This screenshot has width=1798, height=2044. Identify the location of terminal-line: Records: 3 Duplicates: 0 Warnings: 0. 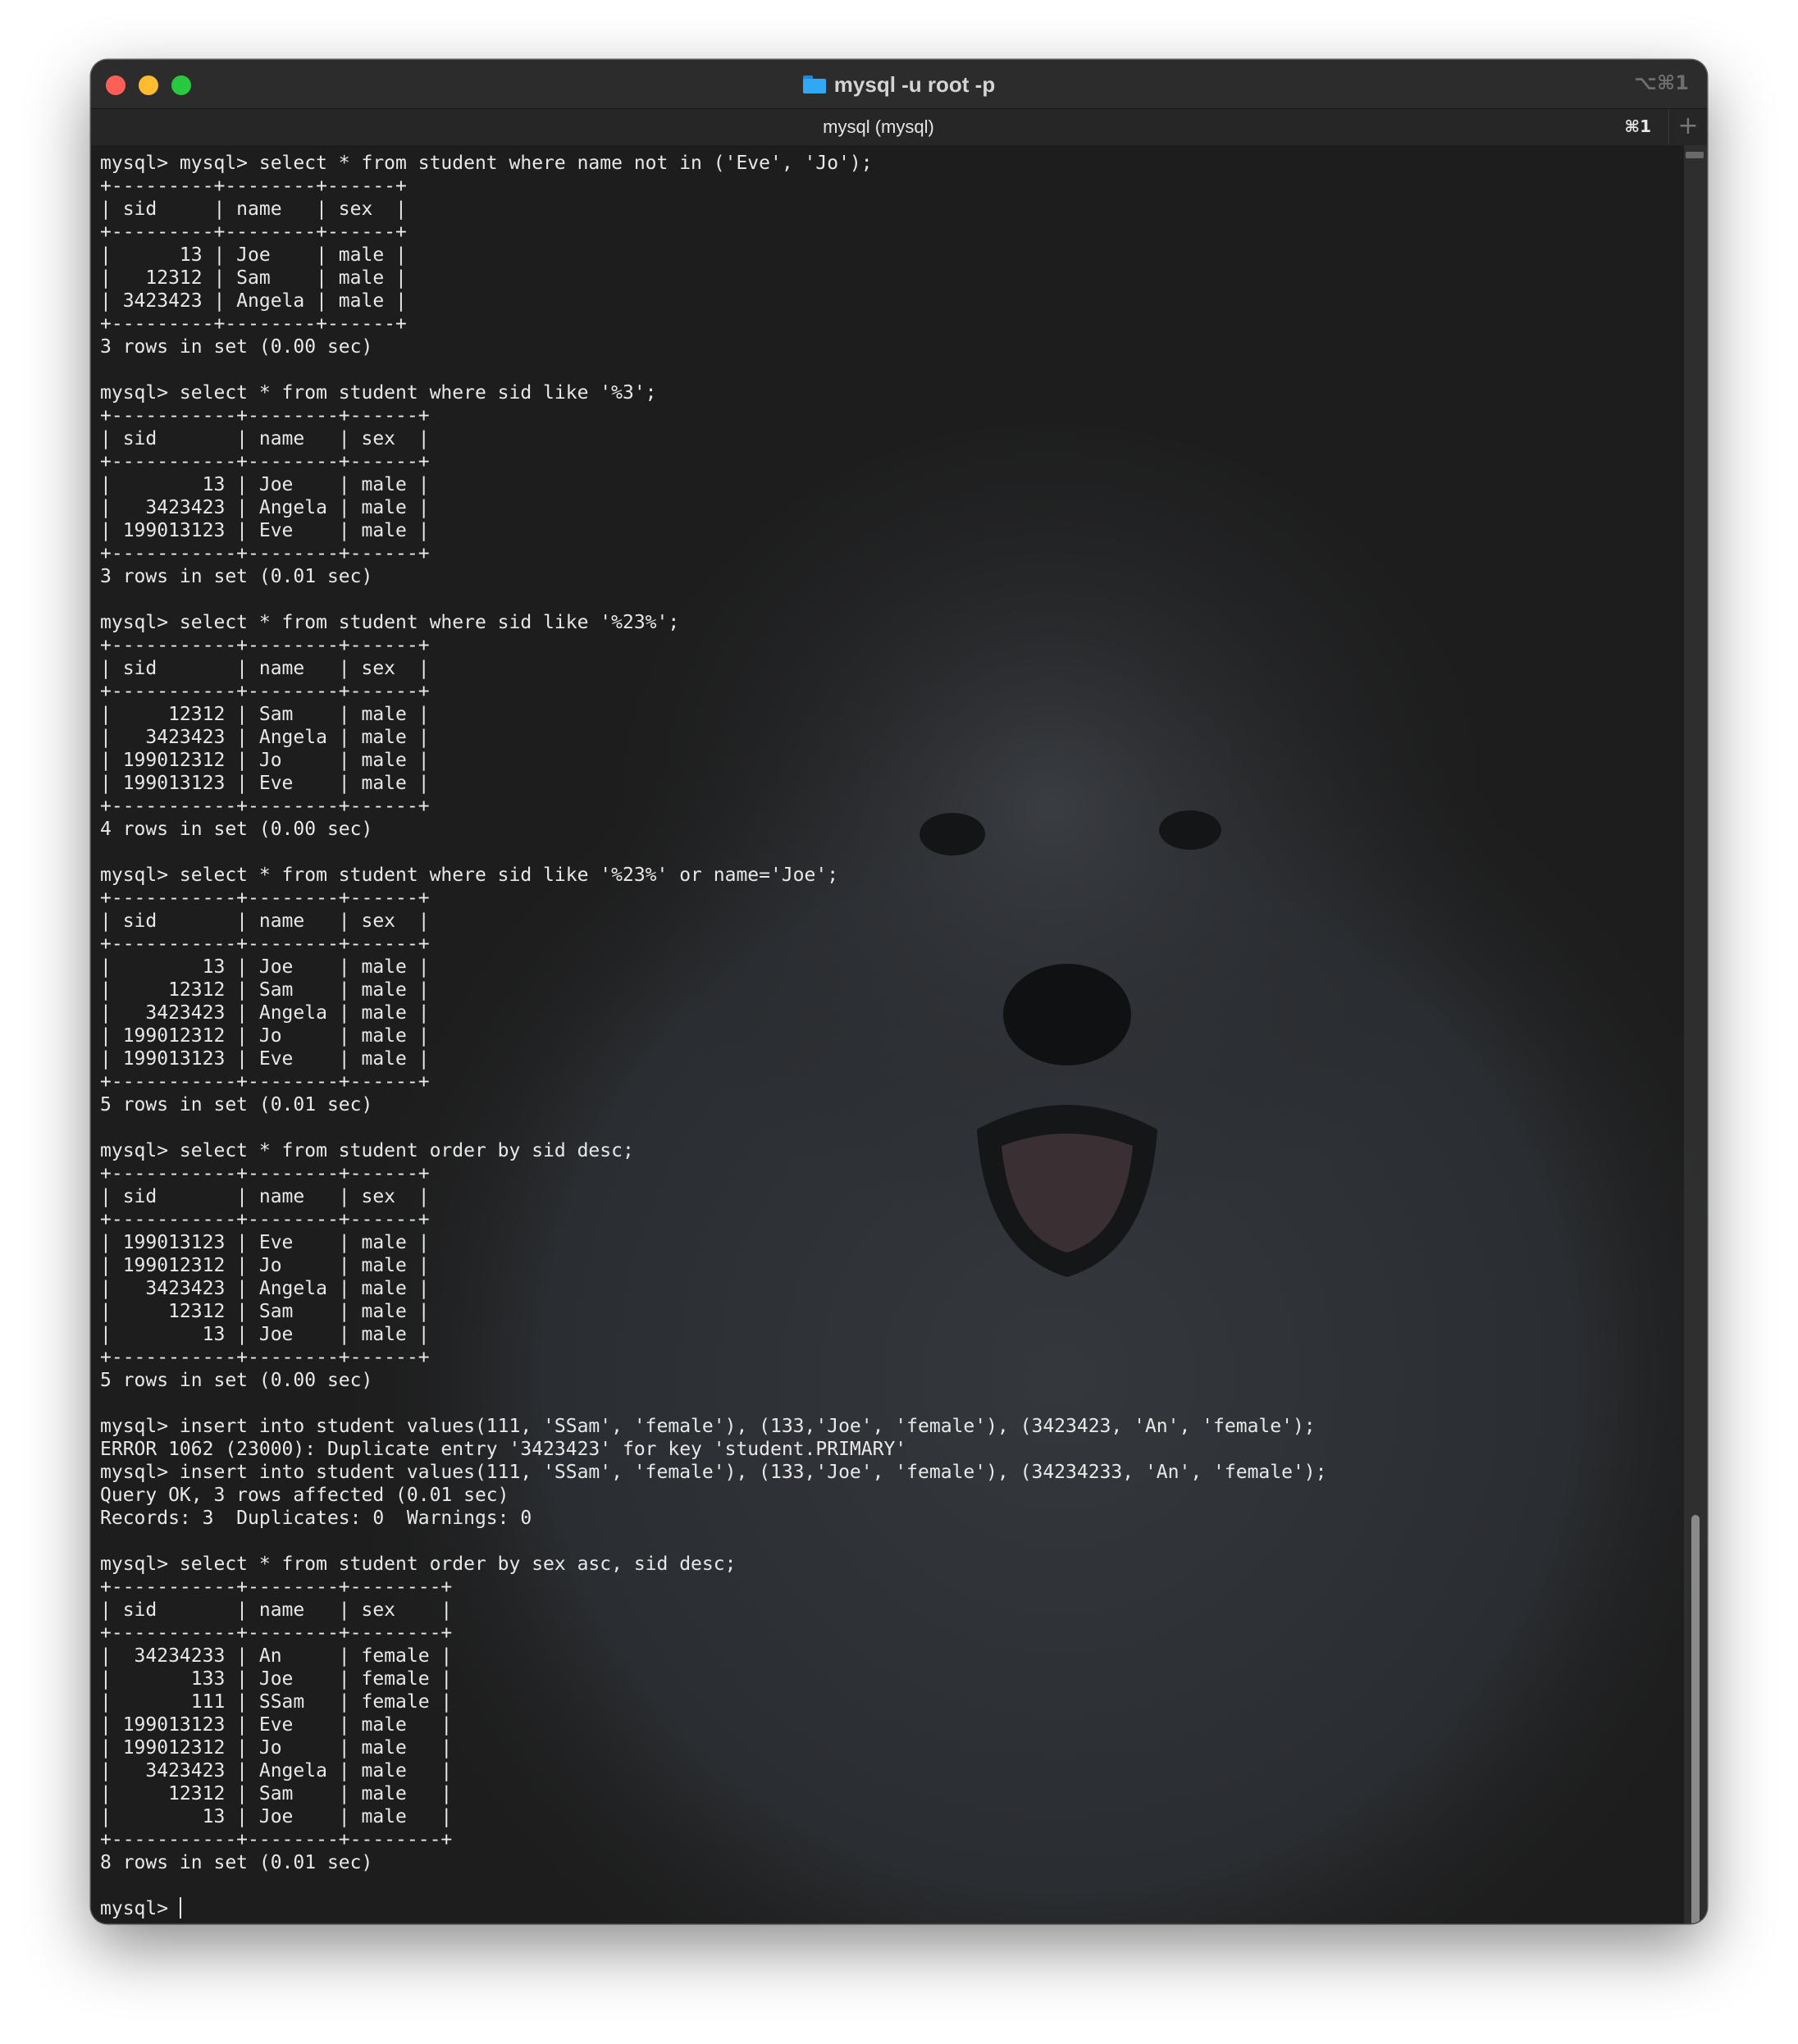
(316, 1518).